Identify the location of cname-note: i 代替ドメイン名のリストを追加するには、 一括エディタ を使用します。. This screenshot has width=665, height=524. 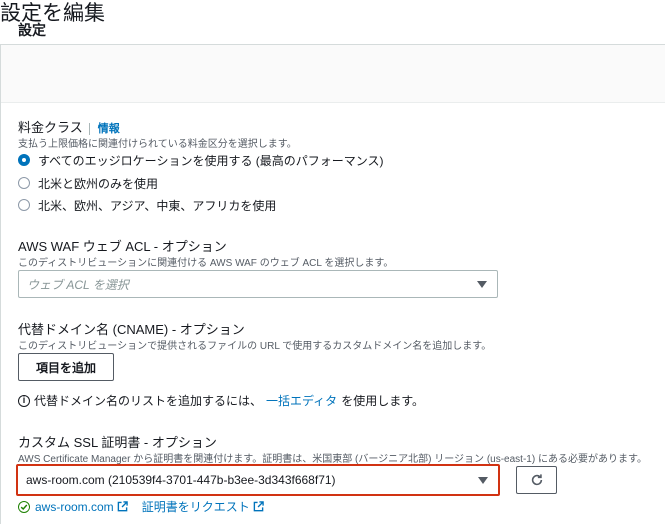
(221, 400).